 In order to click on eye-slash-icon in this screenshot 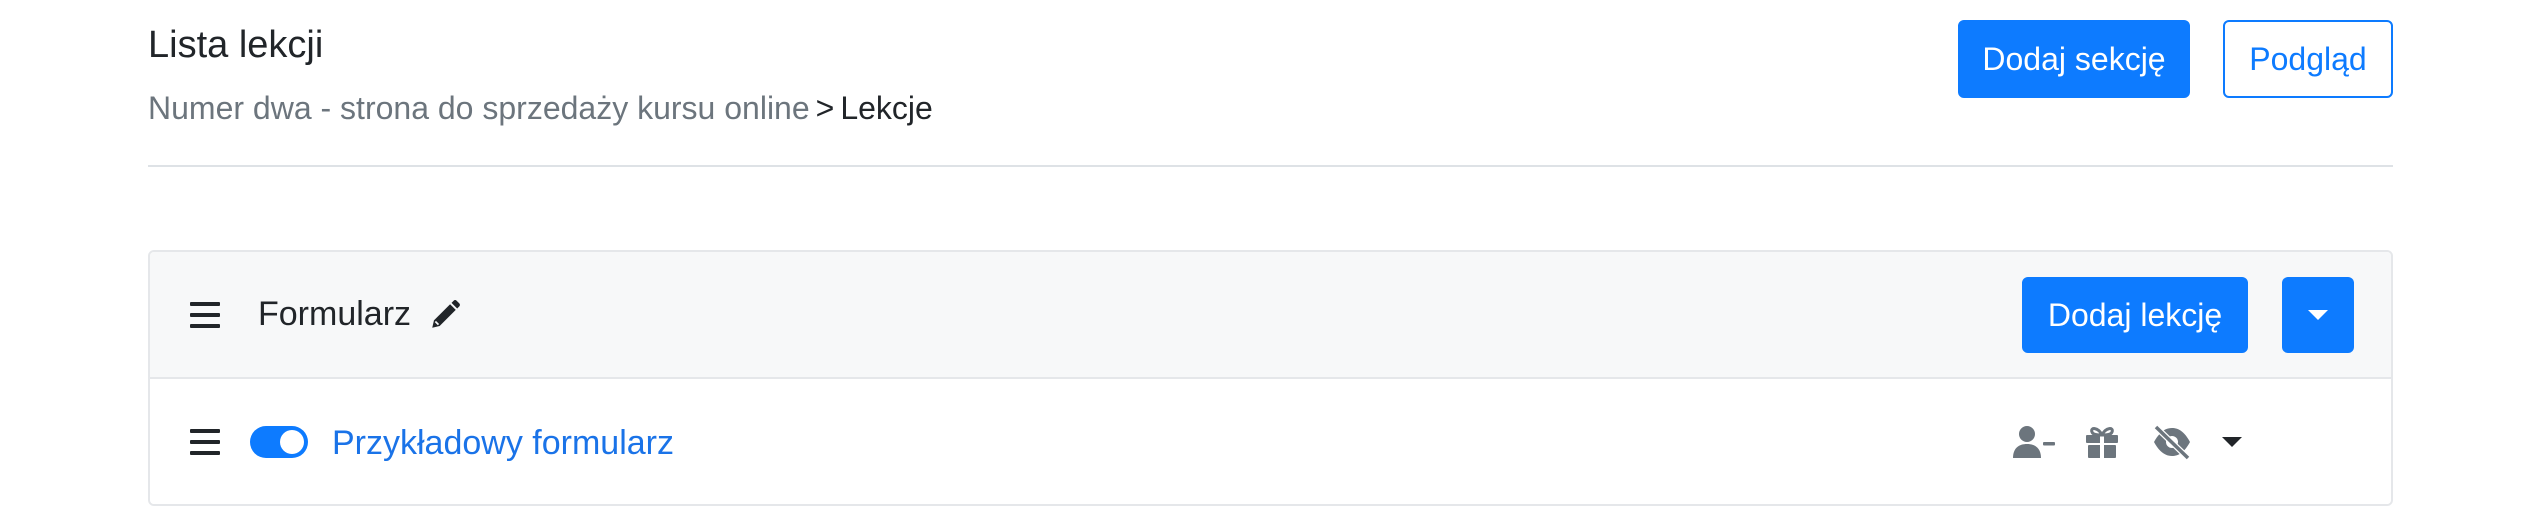, I will do `click(2172, 442)`.